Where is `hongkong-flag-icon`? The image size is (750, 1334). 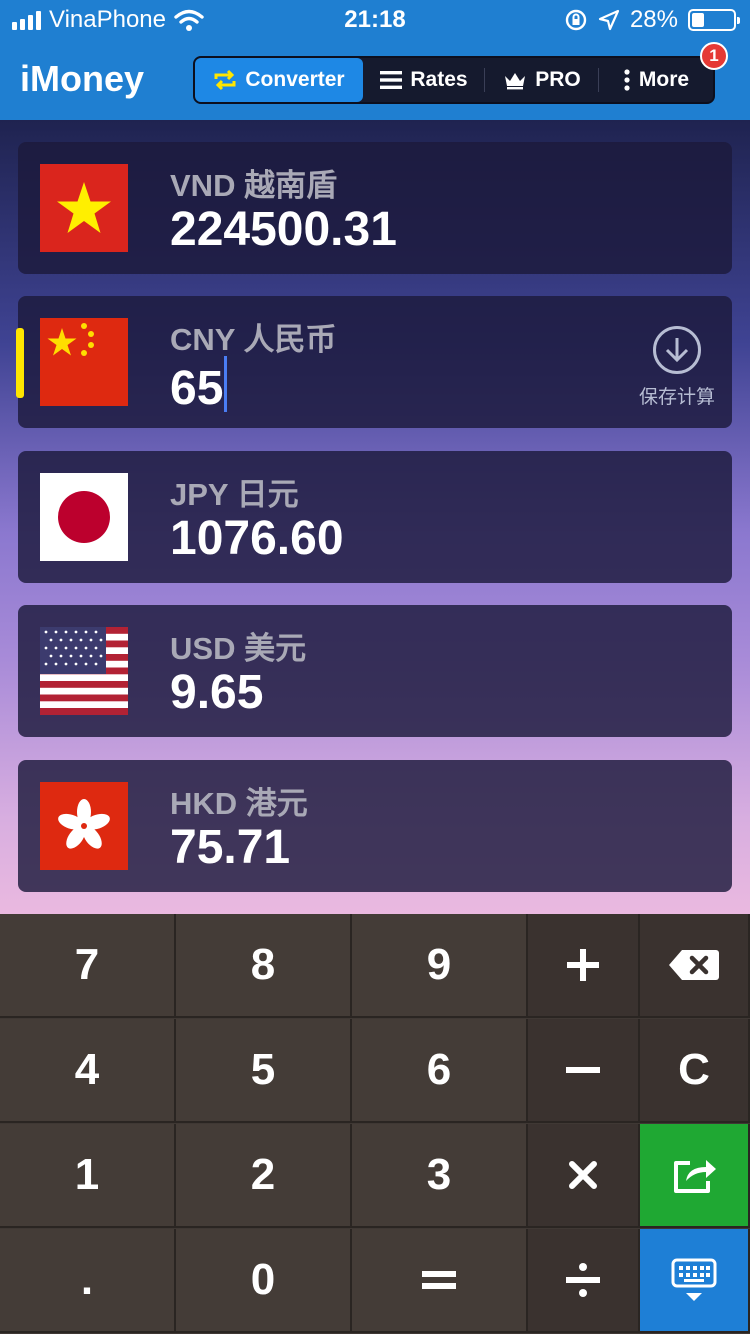
hongkong-flag-icon is located at coordinates (84, 826).